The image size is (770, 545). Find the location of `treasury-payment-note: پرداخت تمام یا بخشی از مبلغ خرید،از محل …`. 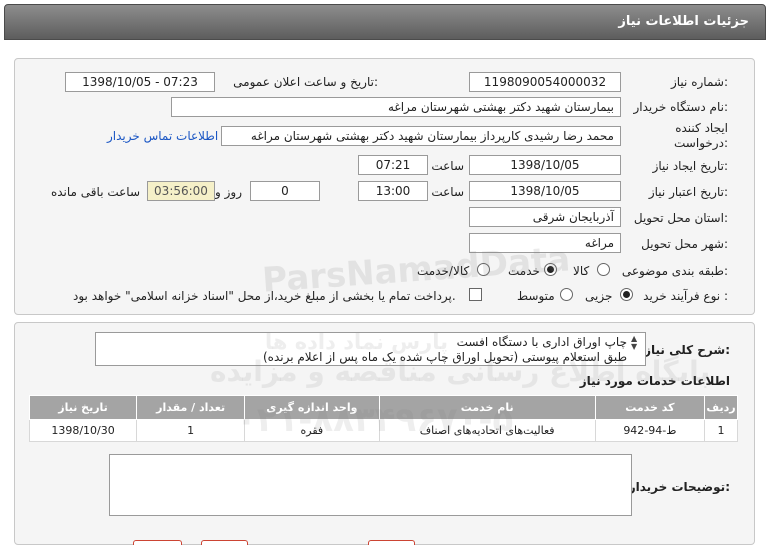

treasury-payment-note: پرداخت تمام یا بخشی از مبلغ خرید،از محل … is located at coordinates (264, 296).